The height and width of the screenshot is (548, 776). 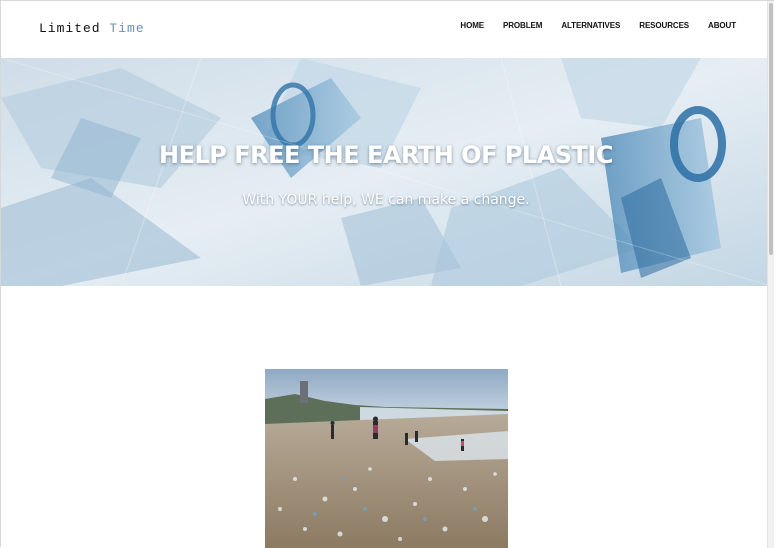 What do you see at coordinates (770, 274) in the screenshot?
I see `page-scrollbar` at bounding box center [770, 274].